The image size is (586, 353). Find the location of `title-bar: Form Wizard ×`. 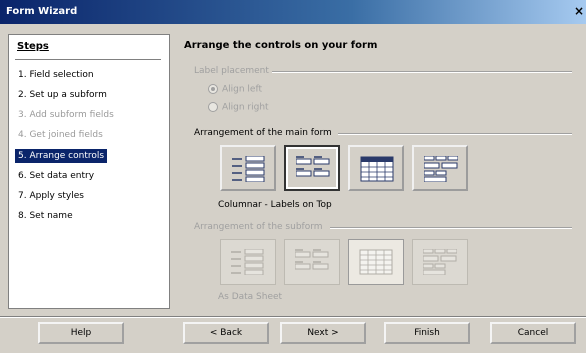

title-bar: Form Wizard × is located at coordinates (293, 12).